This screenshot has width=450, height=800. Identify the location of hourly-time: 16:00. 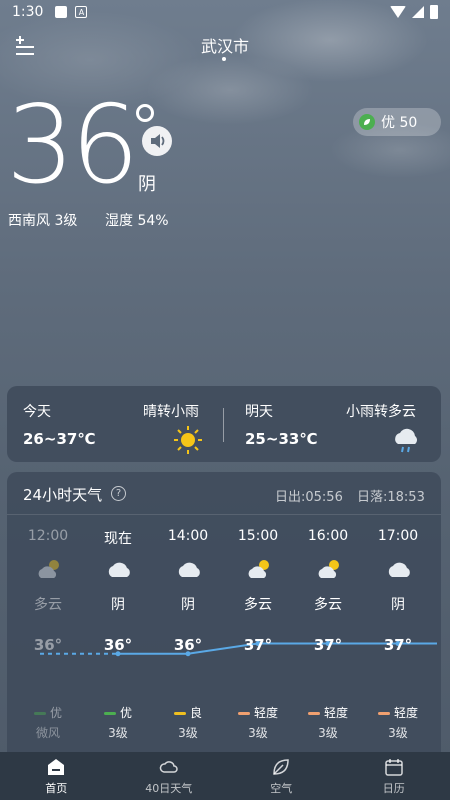
(328, 536).